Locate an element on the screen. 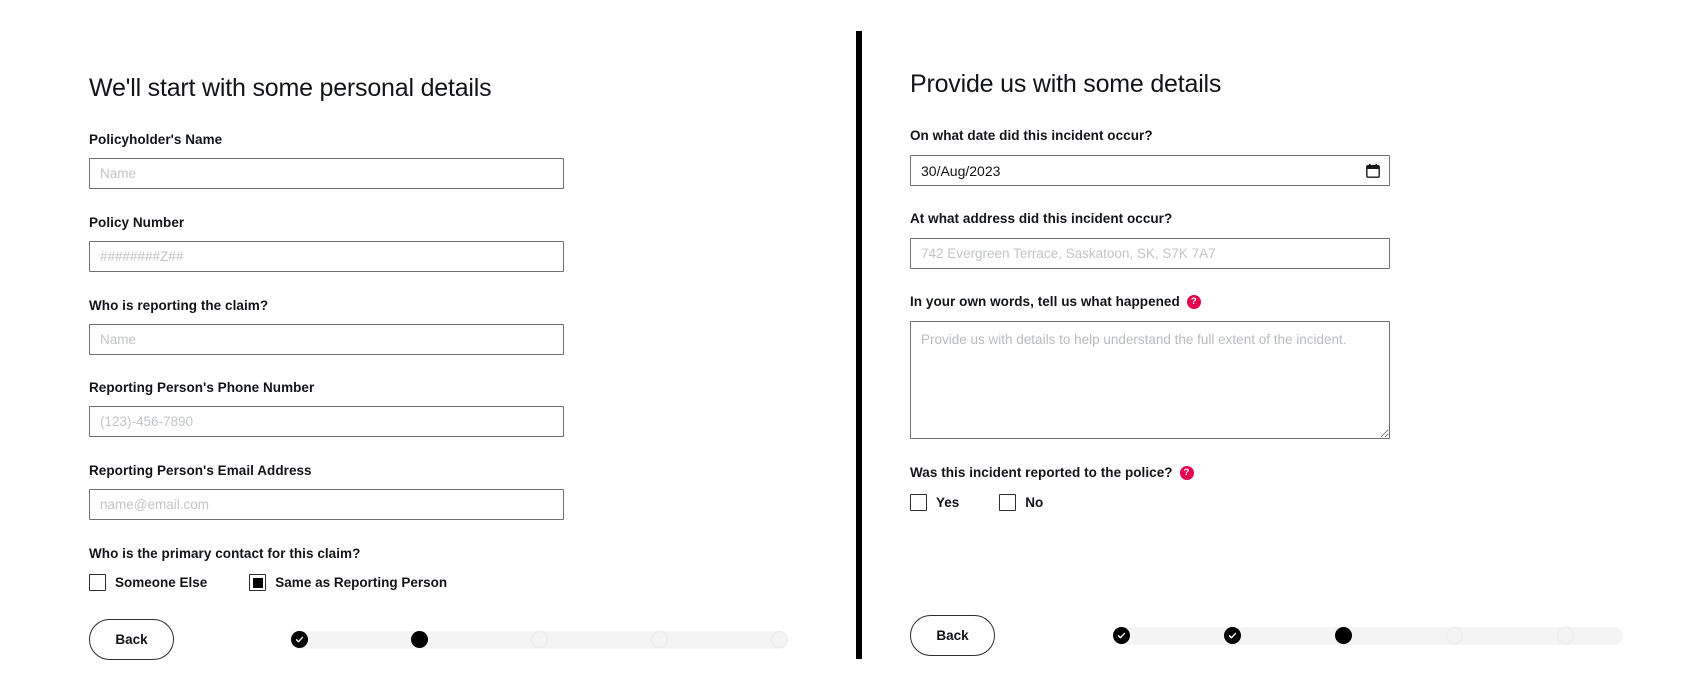 The height and width of the screenshot is (700, 1700). reporter-phone-input is located at coordinates (326, 422).